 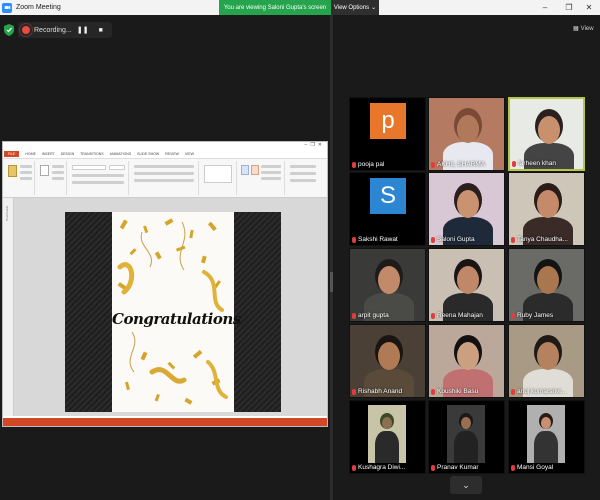 What do you see at coordinates (546, 285) in the screenshot?
I see `participant-tile: Ruby James` at bounding box center [546, 285].